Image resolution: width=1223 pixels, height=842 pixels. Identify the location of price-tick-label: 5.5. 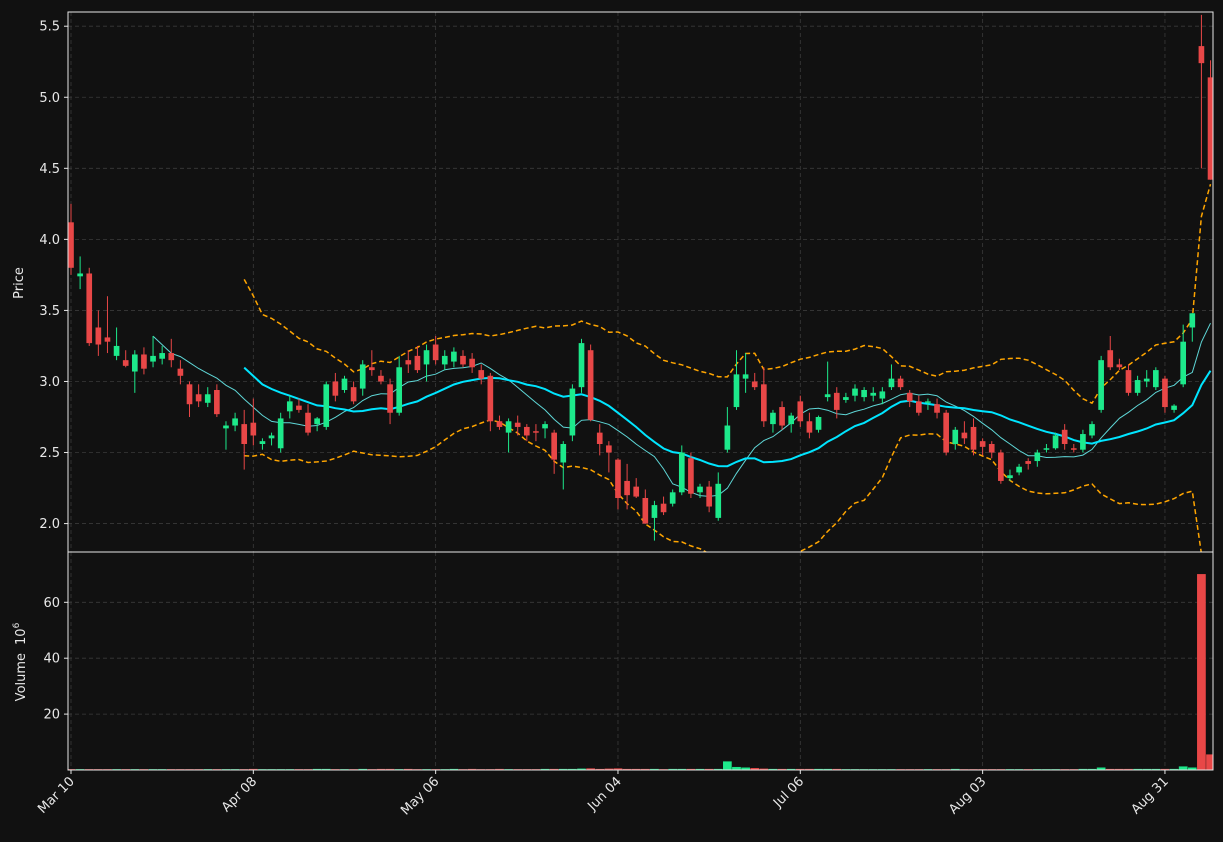
(49, 27).